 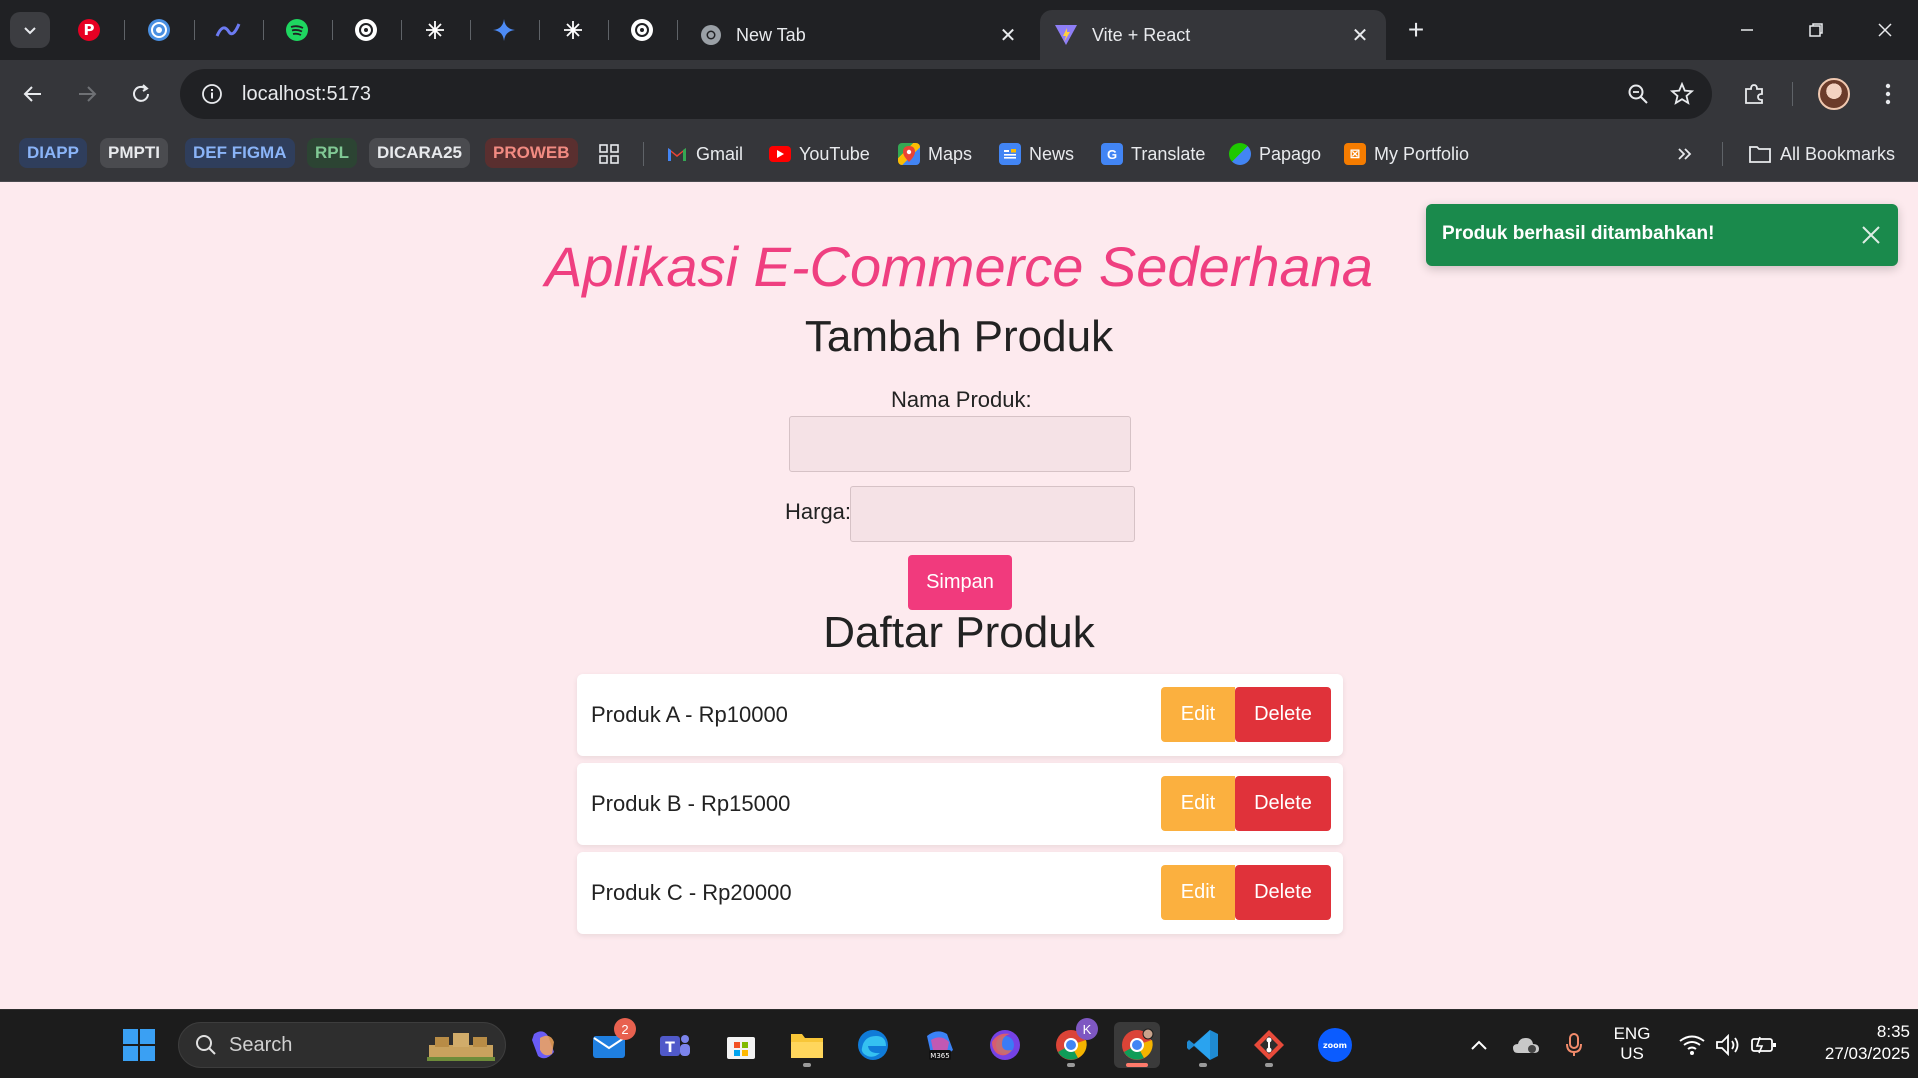 I want to click on chevron-double-right-icon, so click(x=1685, y=154).